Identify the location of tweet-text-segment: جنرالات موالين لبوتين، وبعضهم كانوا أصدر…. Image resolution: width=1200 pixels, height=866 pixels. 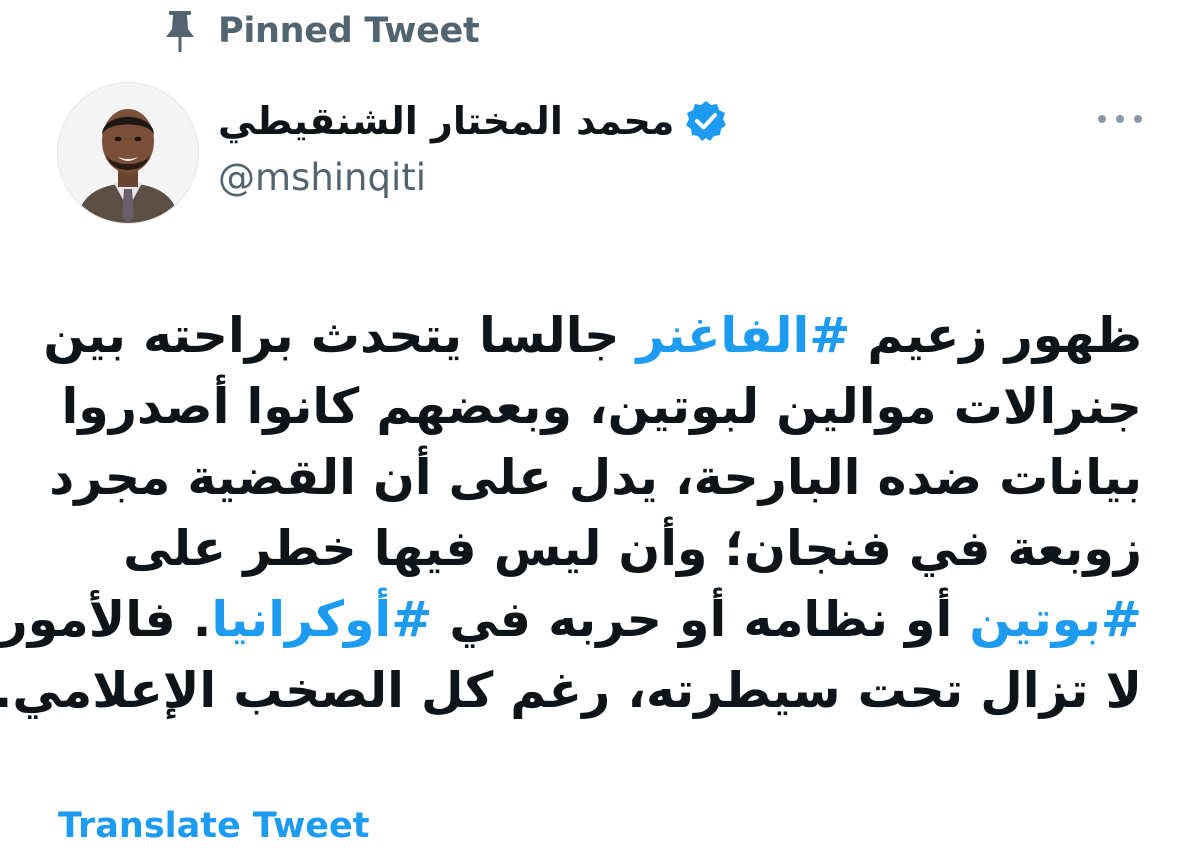
(602, 406).